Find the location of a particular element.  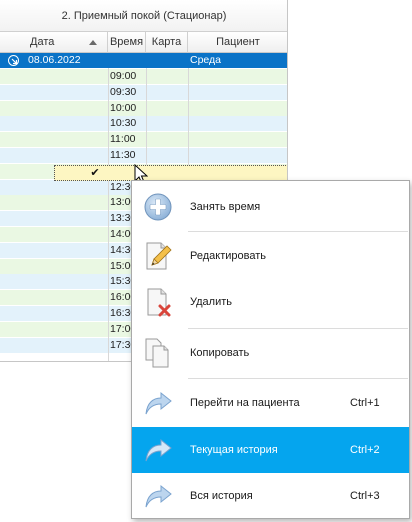

column-divider is located at coordinates (108, 214).